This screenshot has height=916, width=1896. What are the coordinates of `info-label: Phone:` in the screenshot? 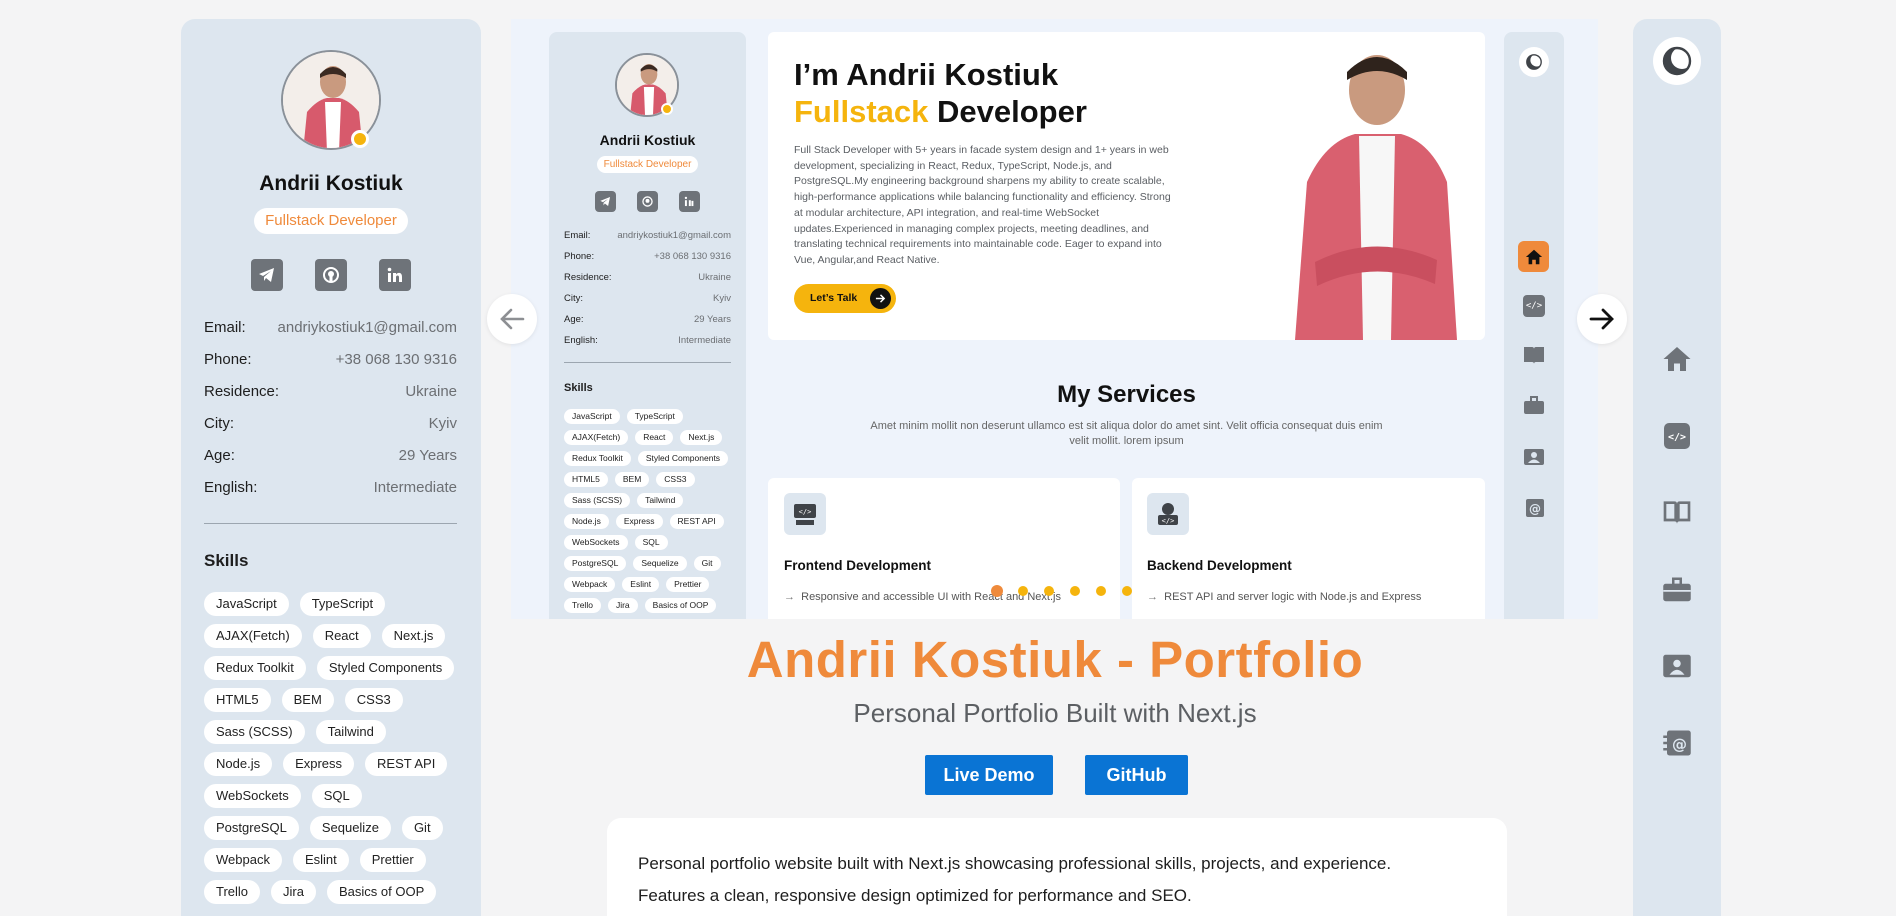 It's located at (228, 359).